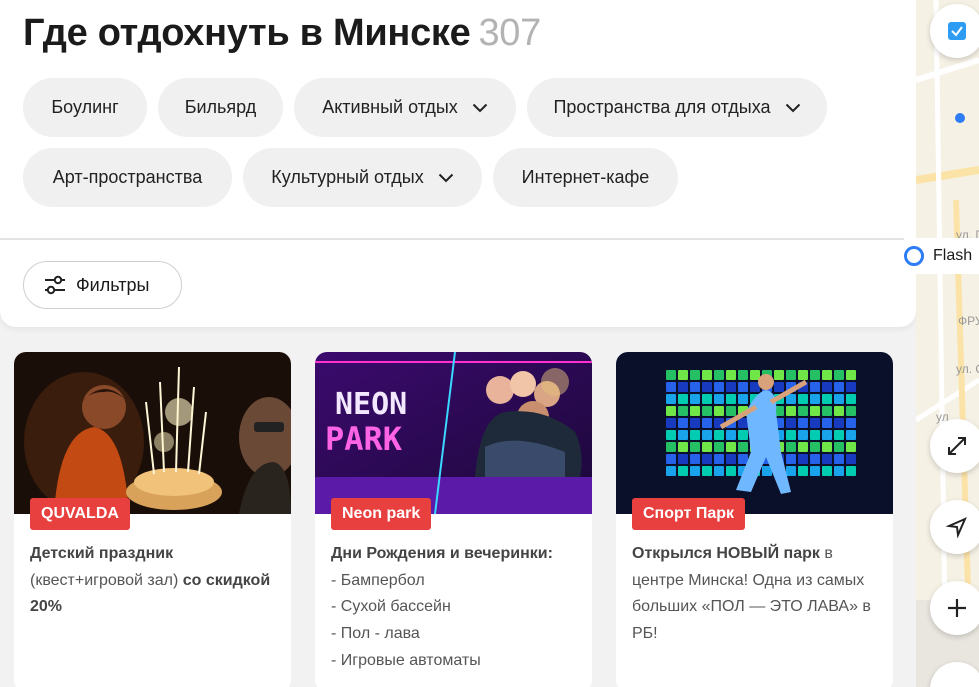 The width and height of the screenshot is (979, 687). I want to click on zoom-in-button, so click(954, 608).